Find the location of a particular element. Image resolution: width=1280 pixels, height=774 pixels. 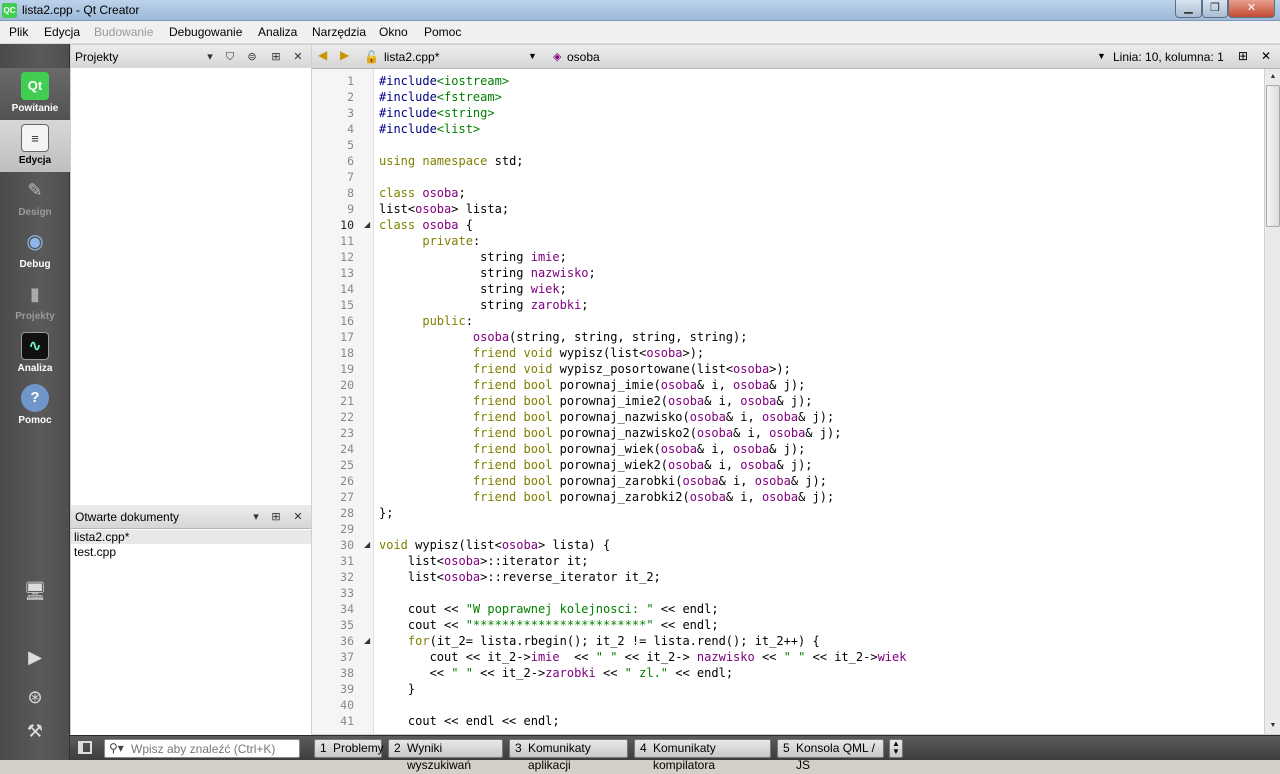

projects-tree is located at coordinates (191, 286).